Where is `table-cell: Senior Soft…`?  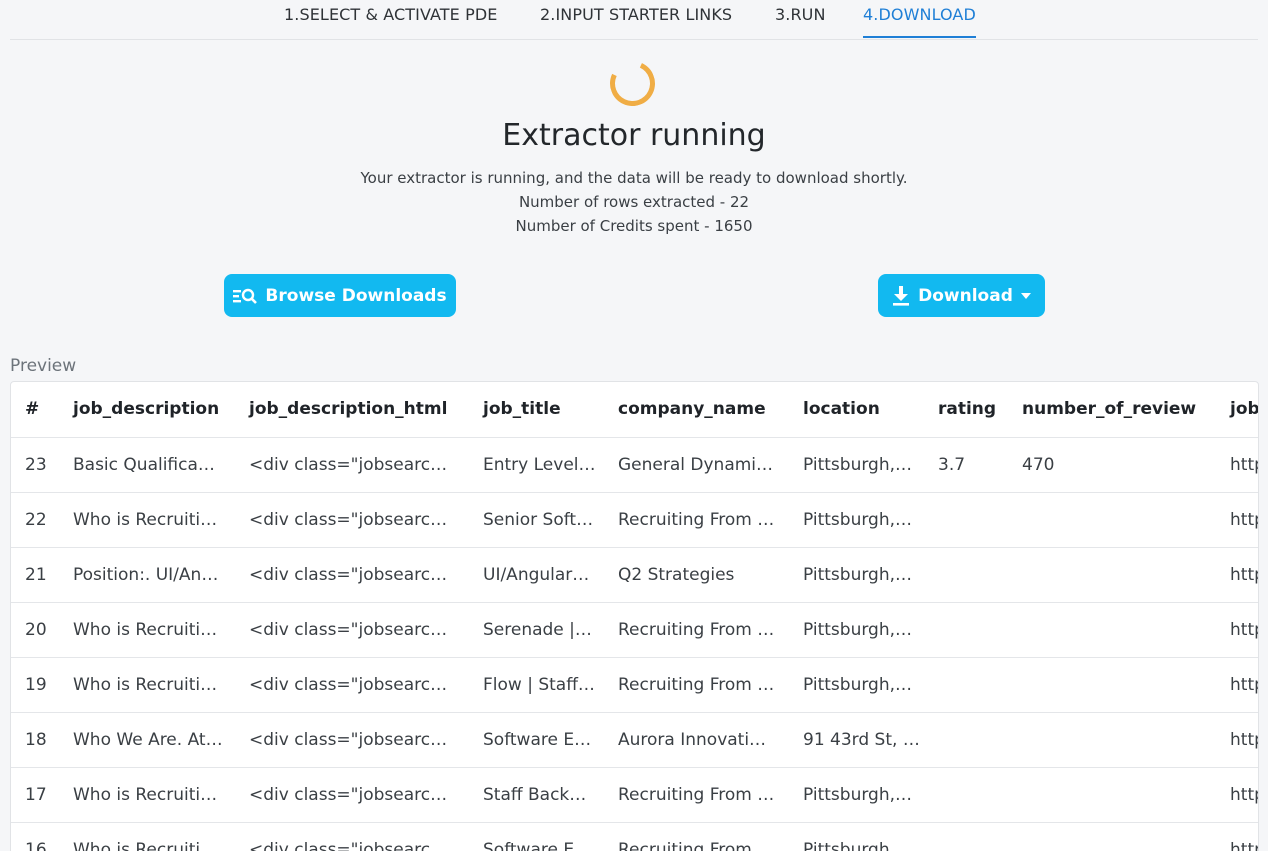
table-cell: Senior Soft… is located at coordinates (536, 519).